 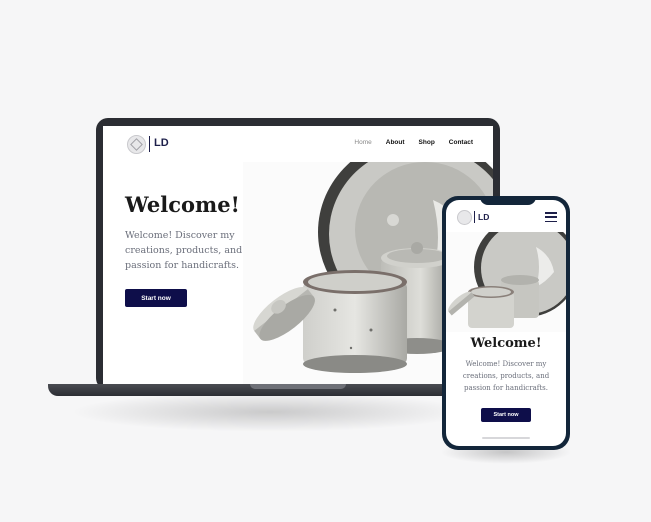 What do you see at coordinates (461, 142) in the screenshot?
I see `nav-contact: Contact` at bounding box center [461, 142].